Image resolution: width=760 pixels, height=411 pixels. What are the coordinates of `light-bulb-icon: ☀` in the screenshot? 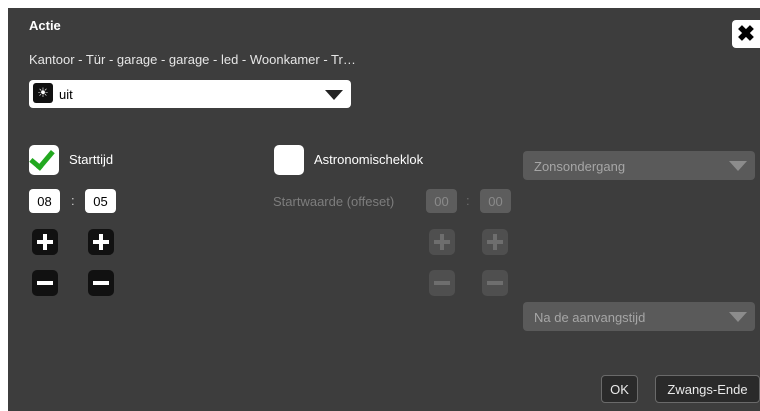 It's located at (43, 93).